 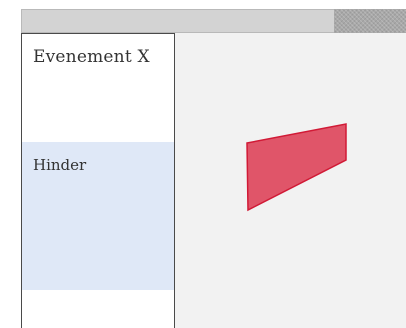 I want to click on hinder-label: Hinder, so click(x=60, y=165).